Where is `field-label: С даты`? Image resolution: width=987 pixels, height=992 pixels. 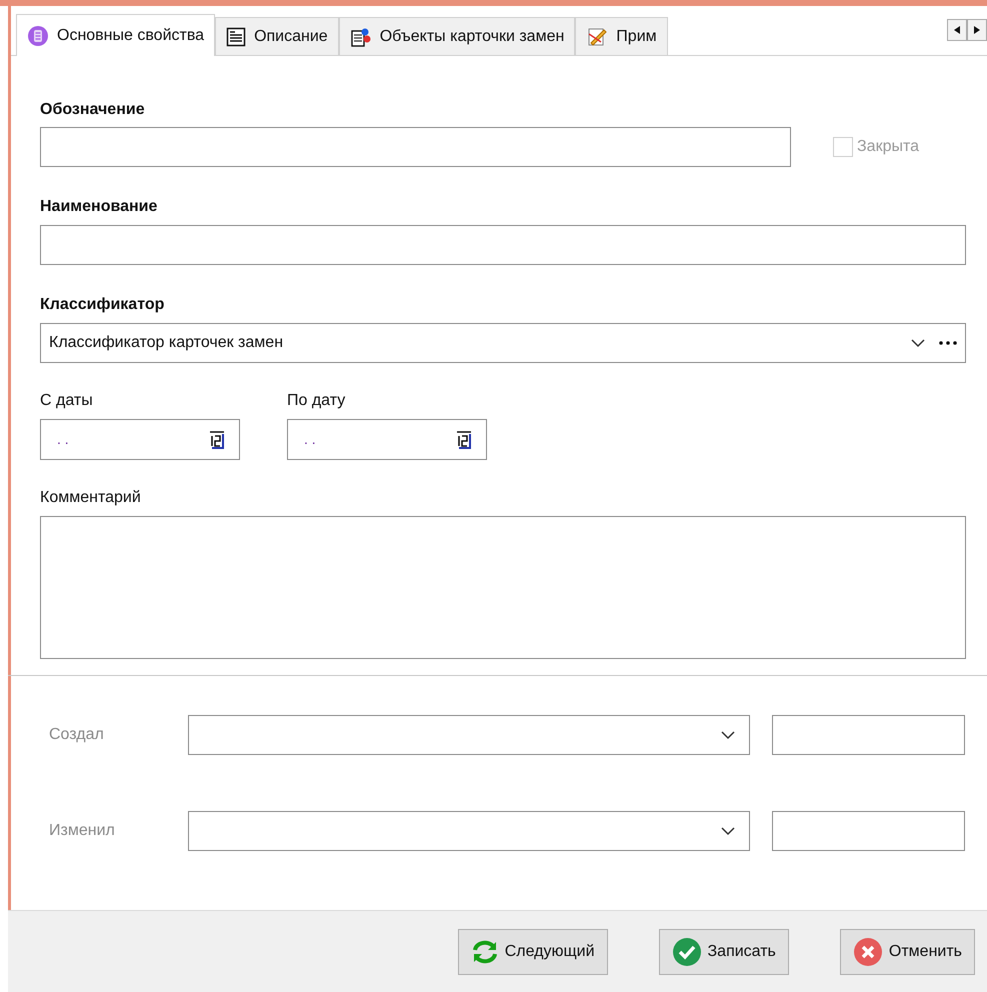
field-label: С даты is located at coordinates (67, 401).